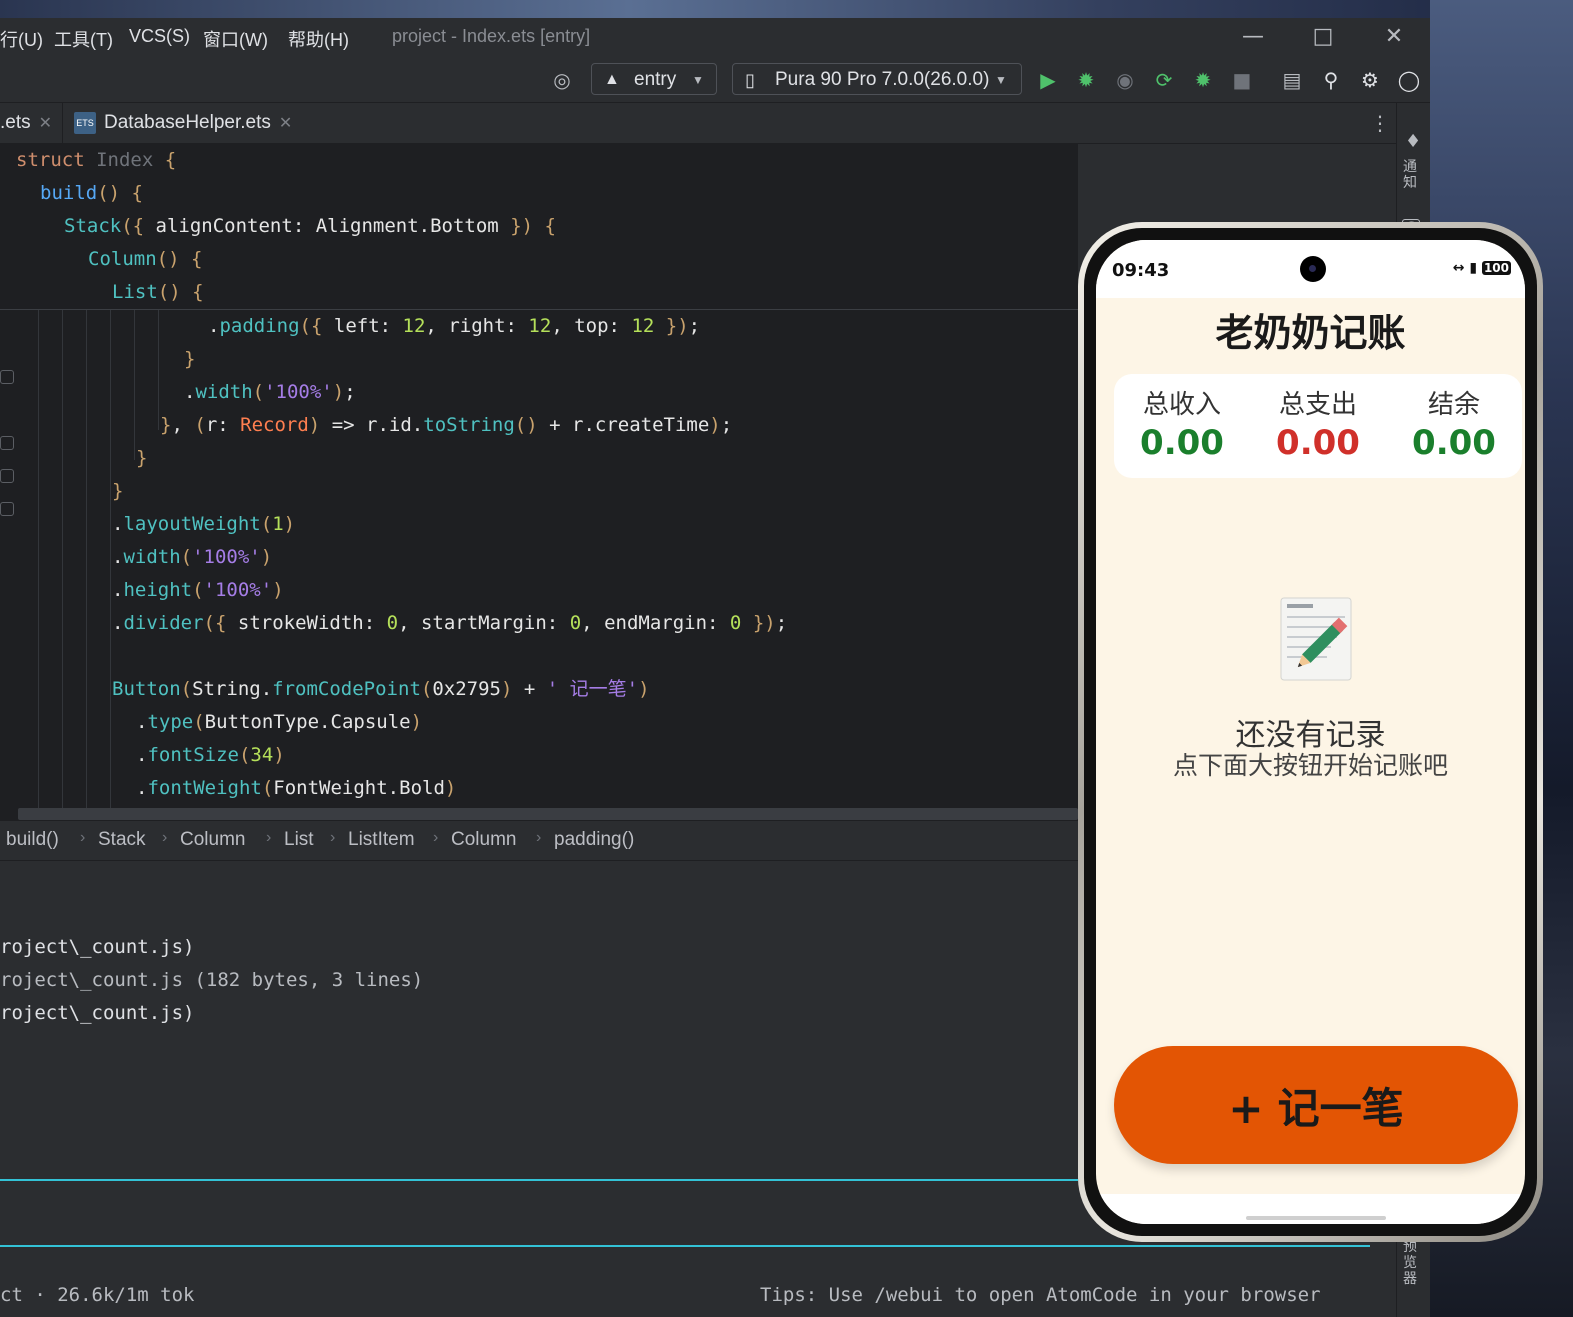 This screenshot has width=1573, height=1317. What do you see at coordinates (1253, 37) in the screenshot?
I see `minimize-icon: —` at bounding box center [1253, 37].